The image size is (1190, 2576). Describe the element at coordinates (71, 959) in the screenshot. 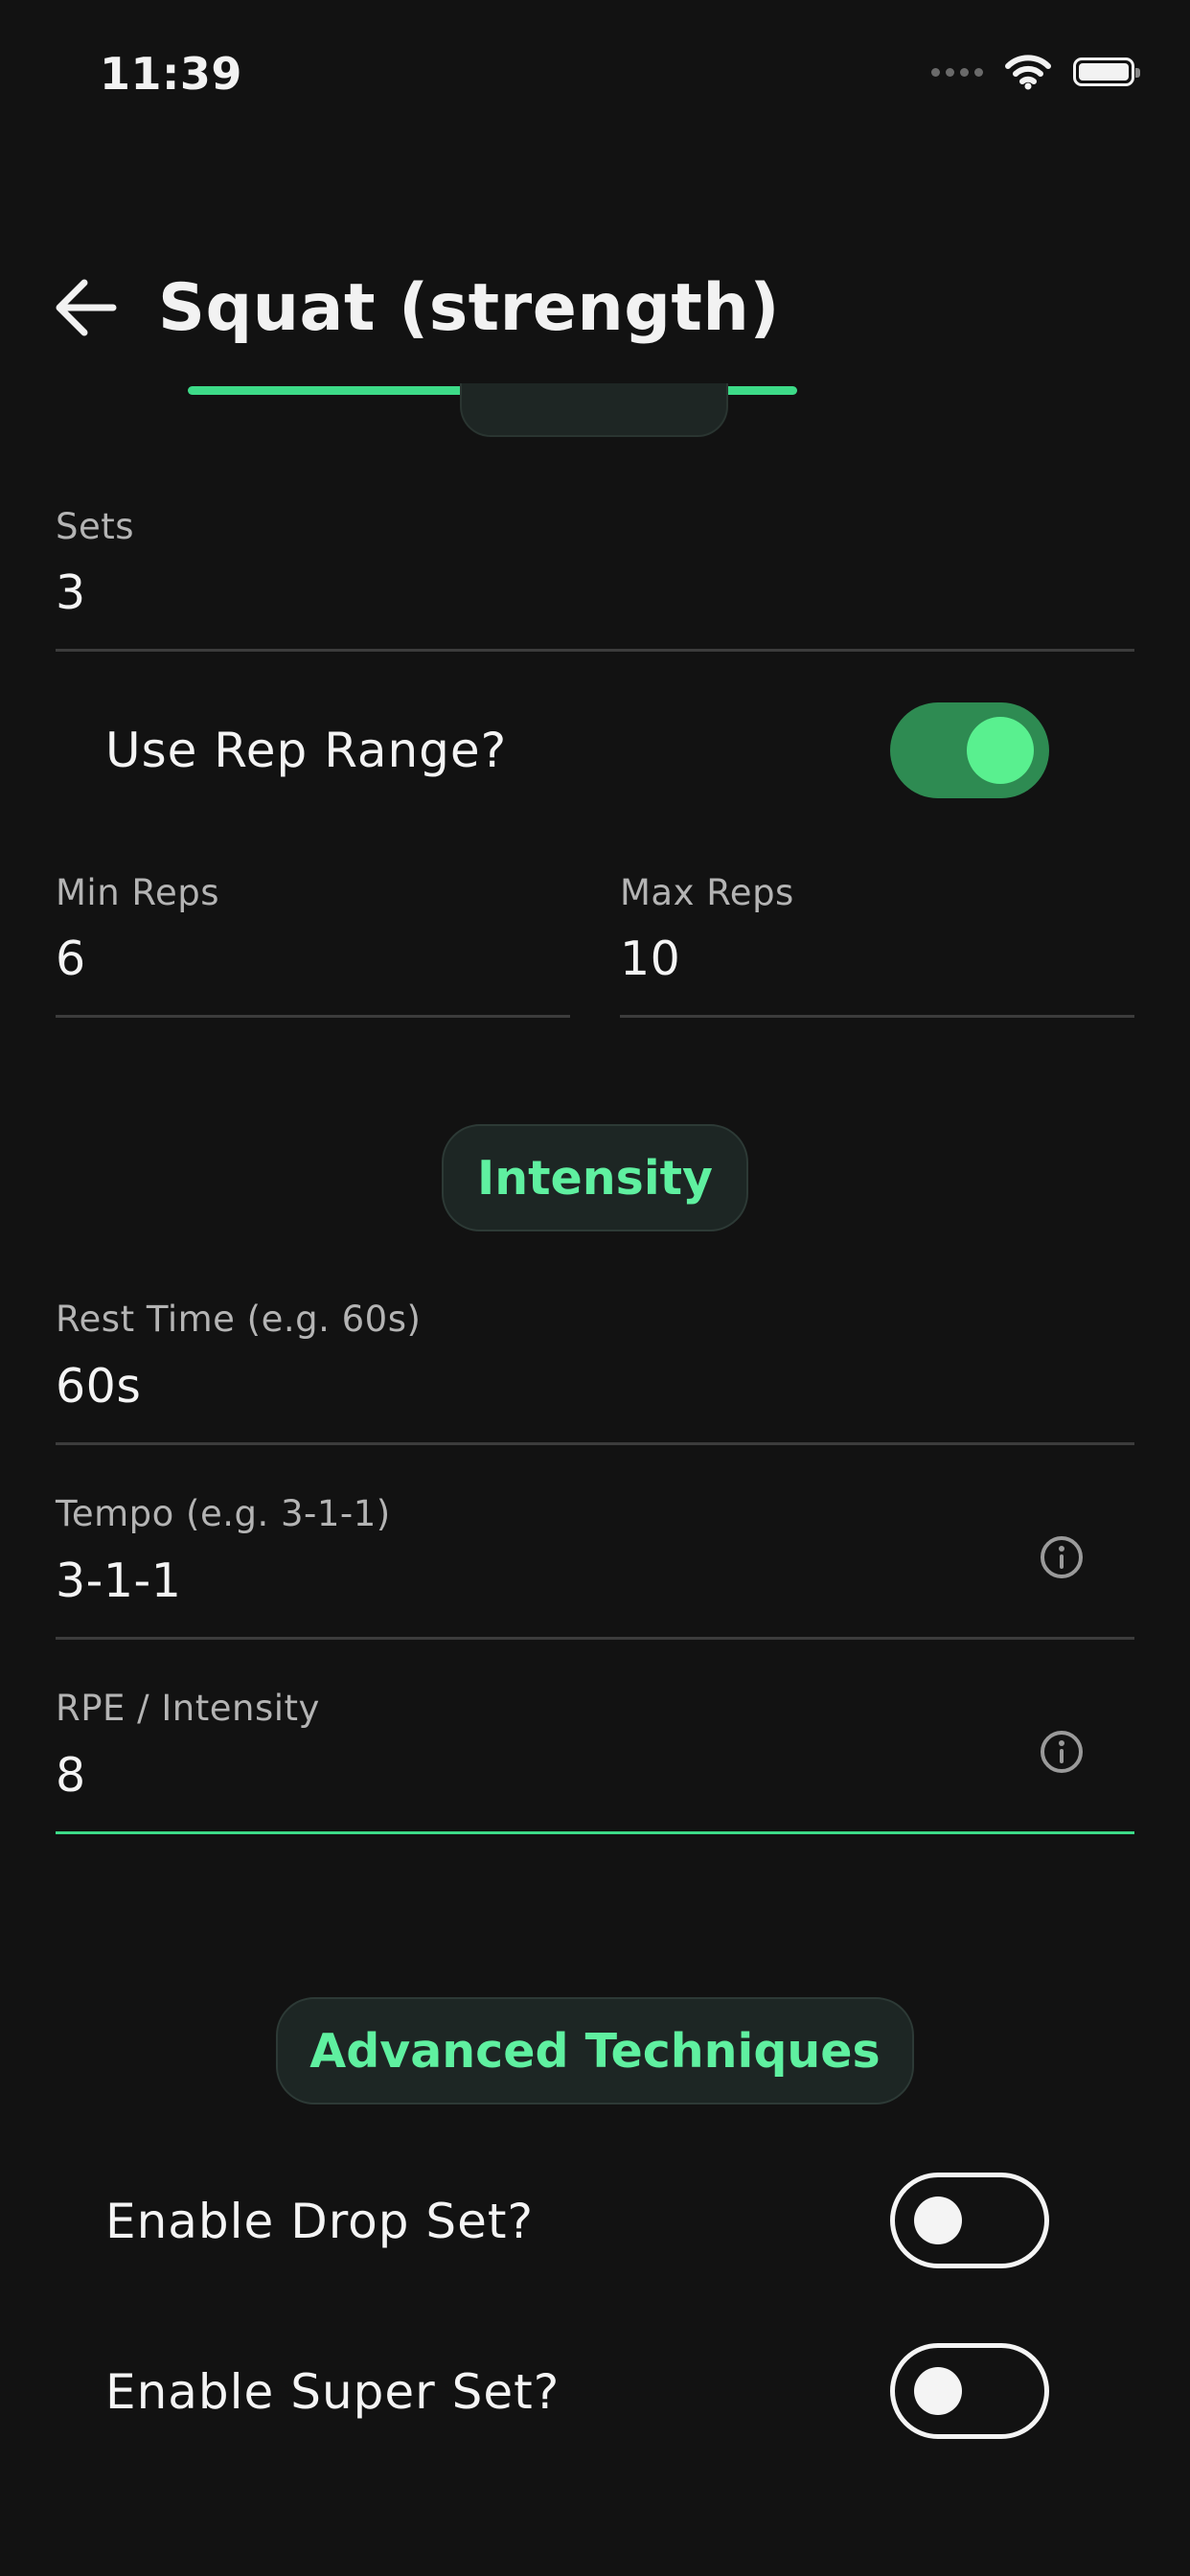

I see `min-reps-input: 6` at that location.